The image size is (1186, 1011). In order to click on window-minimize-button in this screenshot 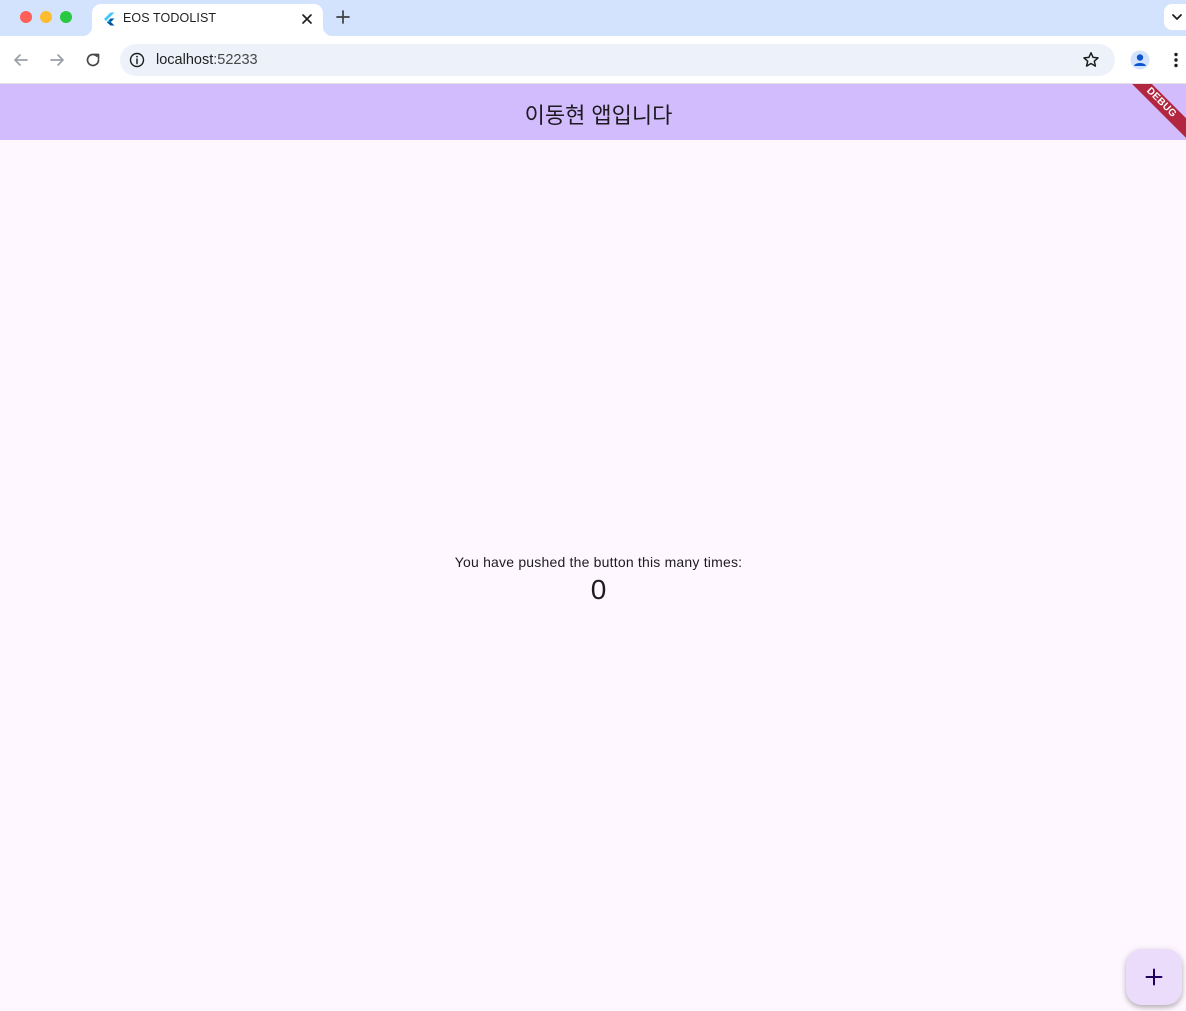, I will do `click(46, 17)`.